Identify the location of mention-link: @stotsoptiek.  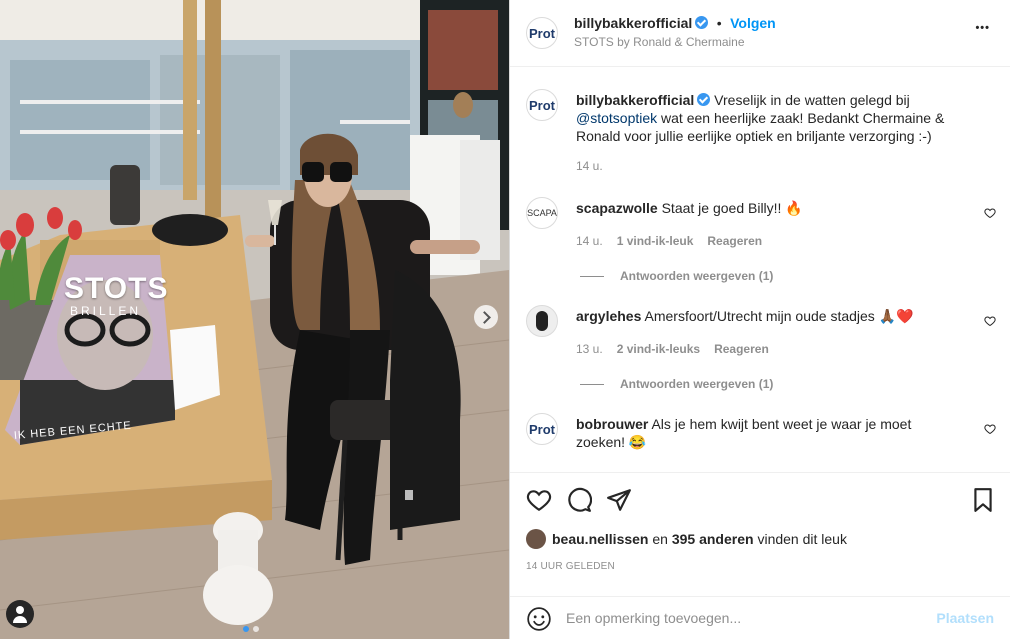
(616, 118).